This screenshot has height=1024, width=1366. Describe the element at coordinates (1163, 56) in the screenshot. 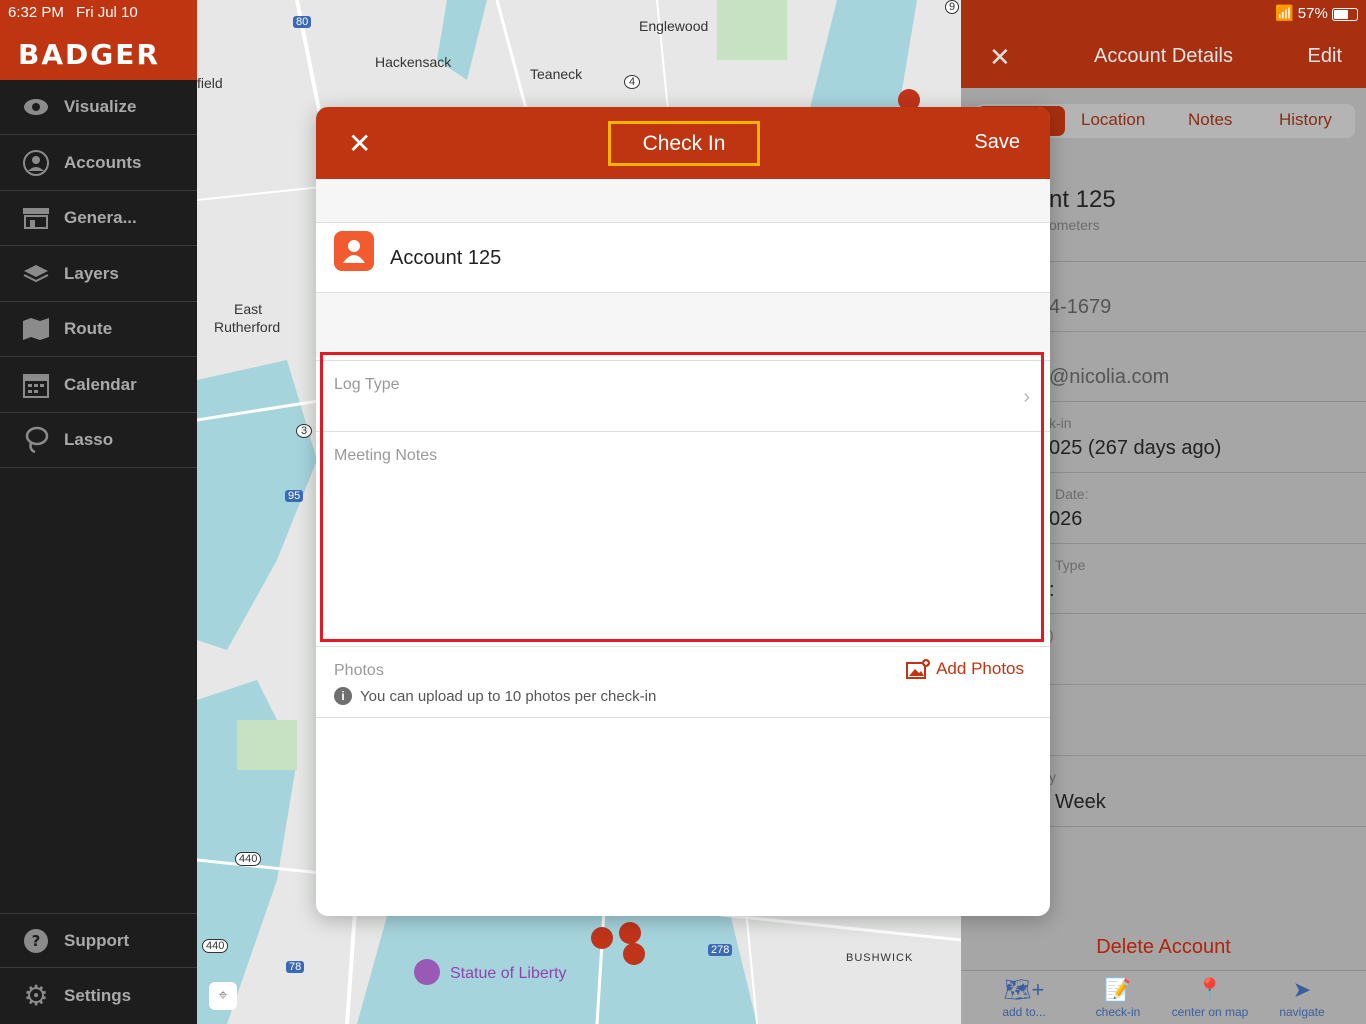

I see `account-details-title: Account Details` at that location.